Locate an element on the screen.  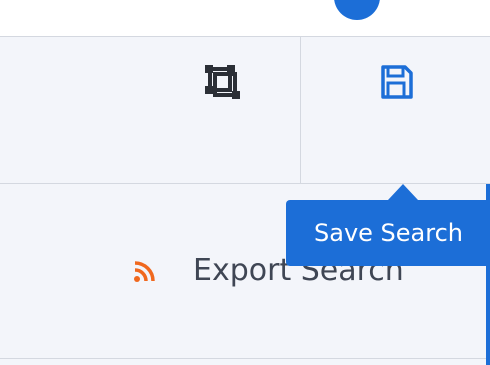
toolbar-divider is located at coordinates (300, 110).